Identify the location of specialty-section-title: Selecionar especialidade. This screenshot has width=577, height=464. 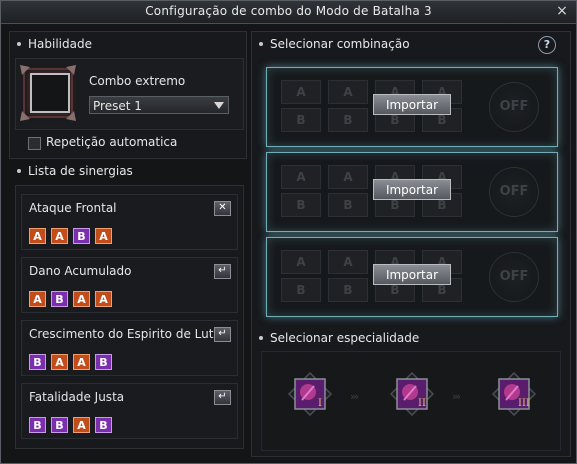
(338, 338).